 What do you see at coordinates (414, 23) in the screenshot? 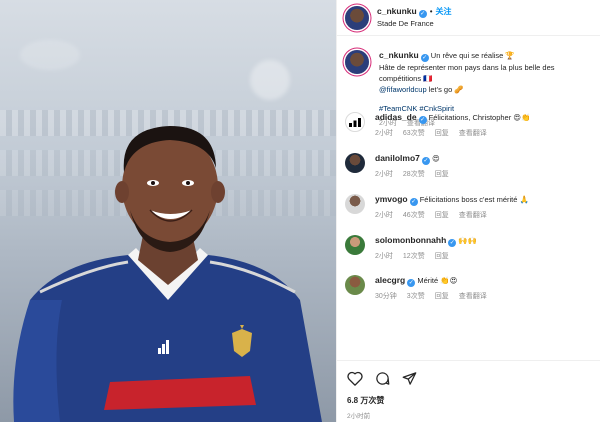
I see `location-link: Stade De France` at bounding box center [414, 23].